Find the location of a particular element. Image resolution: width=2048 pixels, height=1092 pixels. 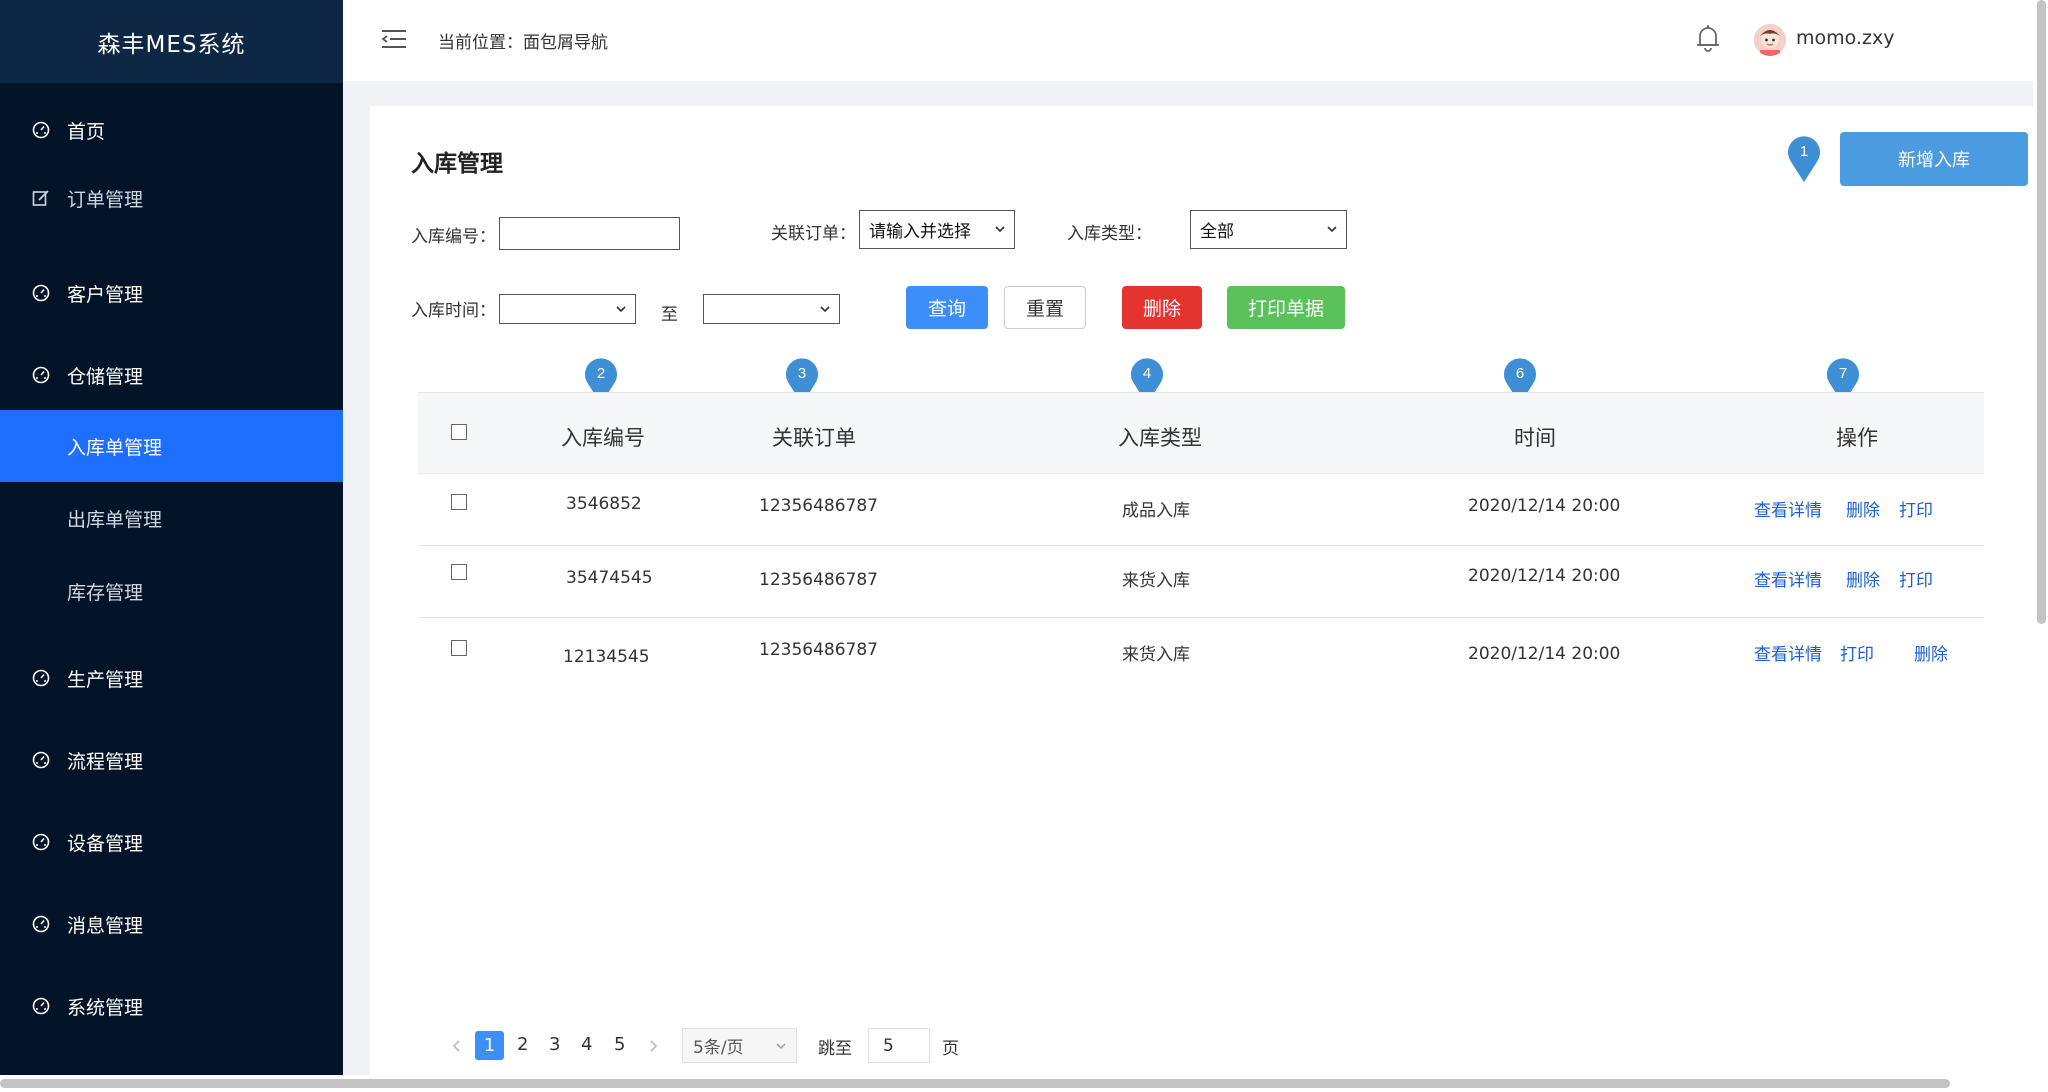

jump-page-input: 5 is located at coordinates (899, 1045).